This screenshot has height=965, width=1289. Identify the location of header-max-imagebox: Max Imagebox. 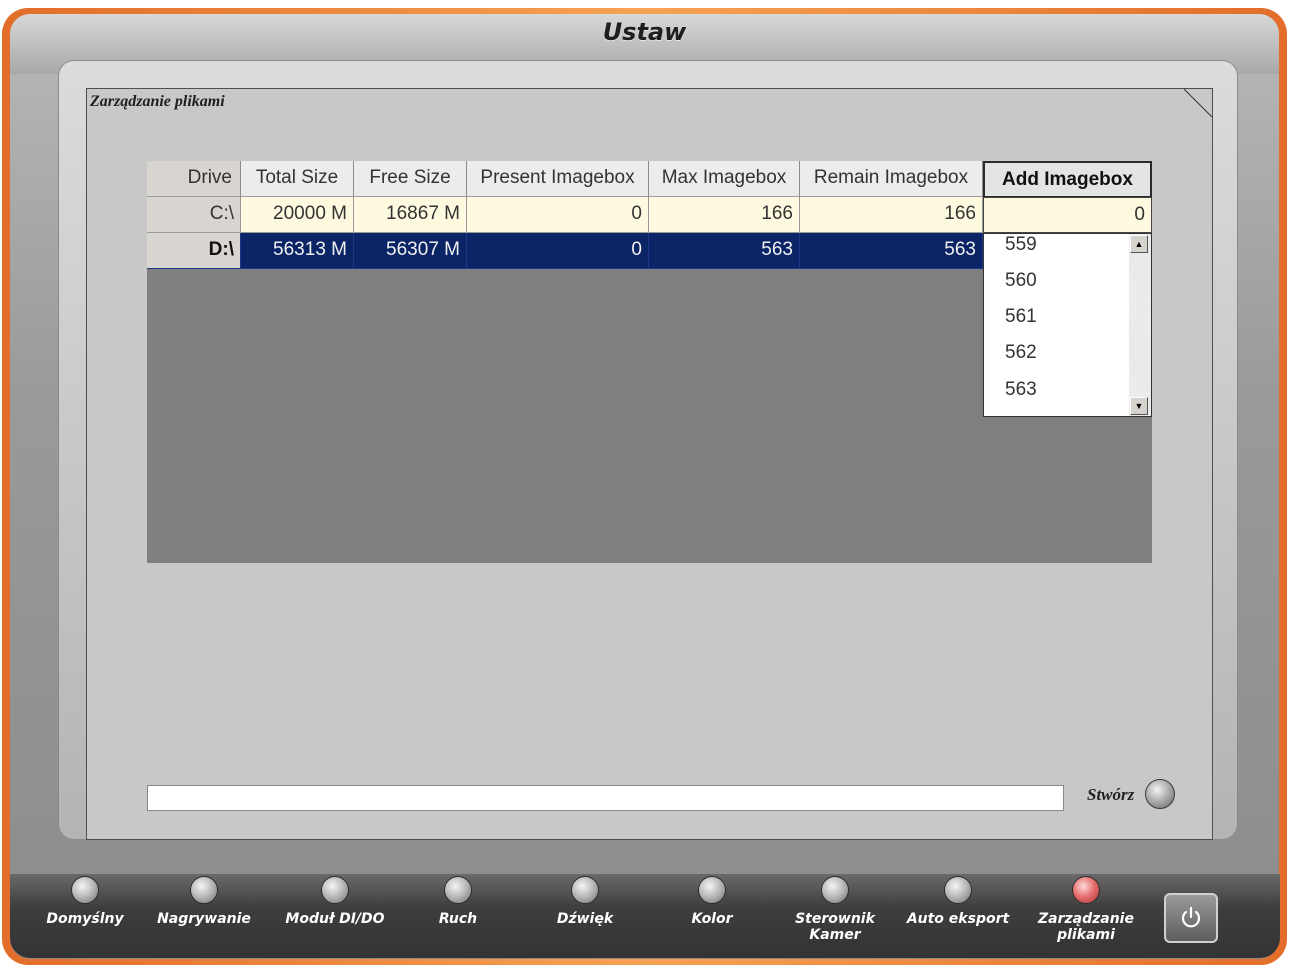
(724, 179).